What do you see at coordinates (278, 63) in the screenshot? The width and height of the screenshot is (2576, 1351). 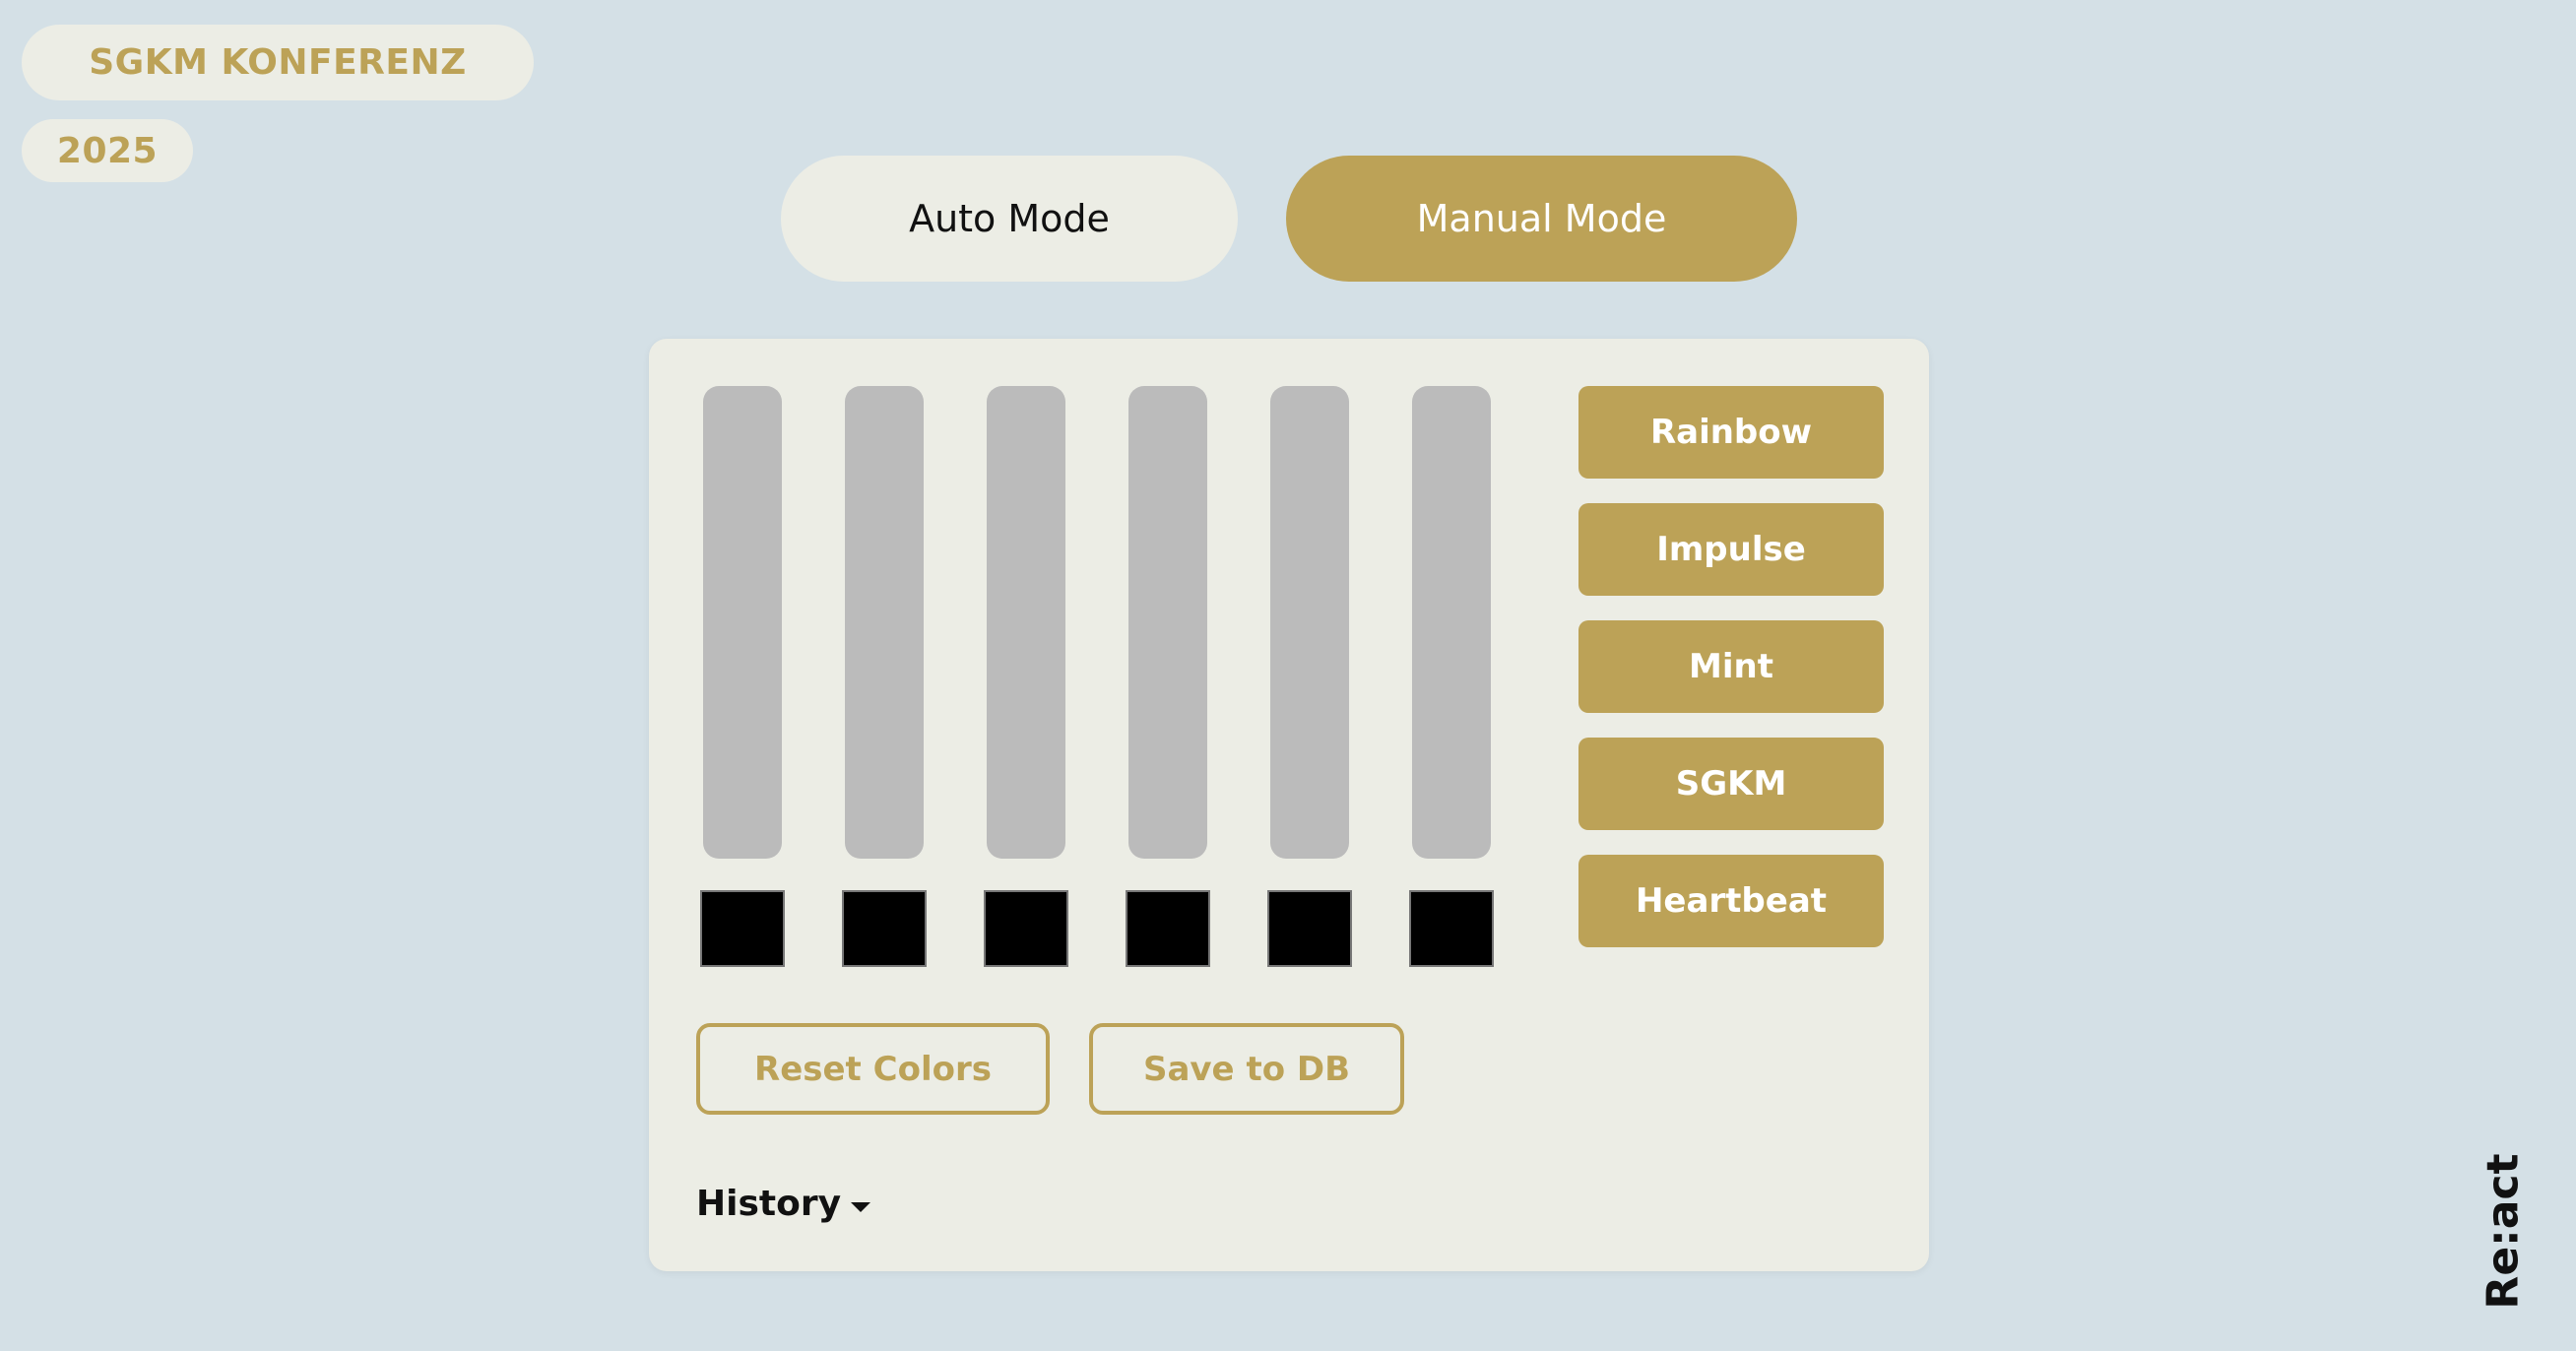 I see `conference-title-badge: SGKM KONFERENZ` at bounding box center [278, 63].